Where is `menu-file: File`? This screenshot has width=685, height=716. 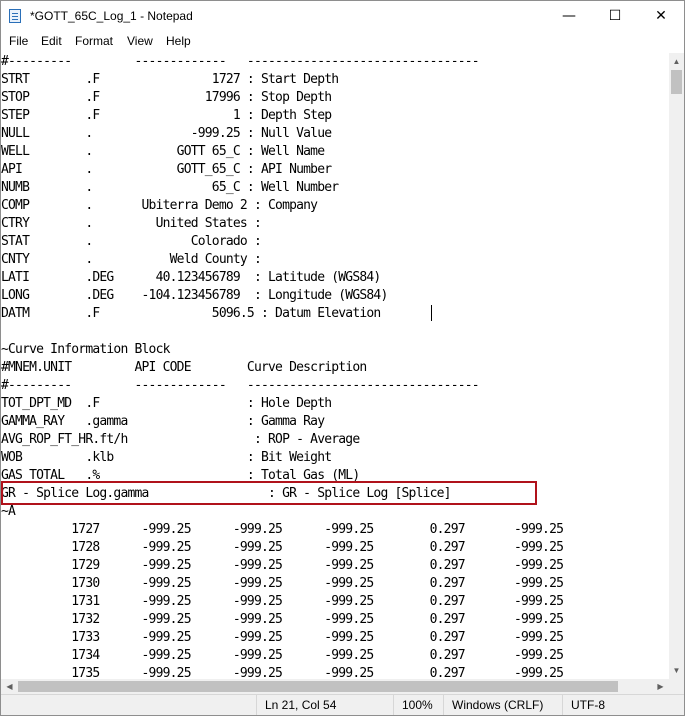 menu-file: File is located at coordinates (18, 41).